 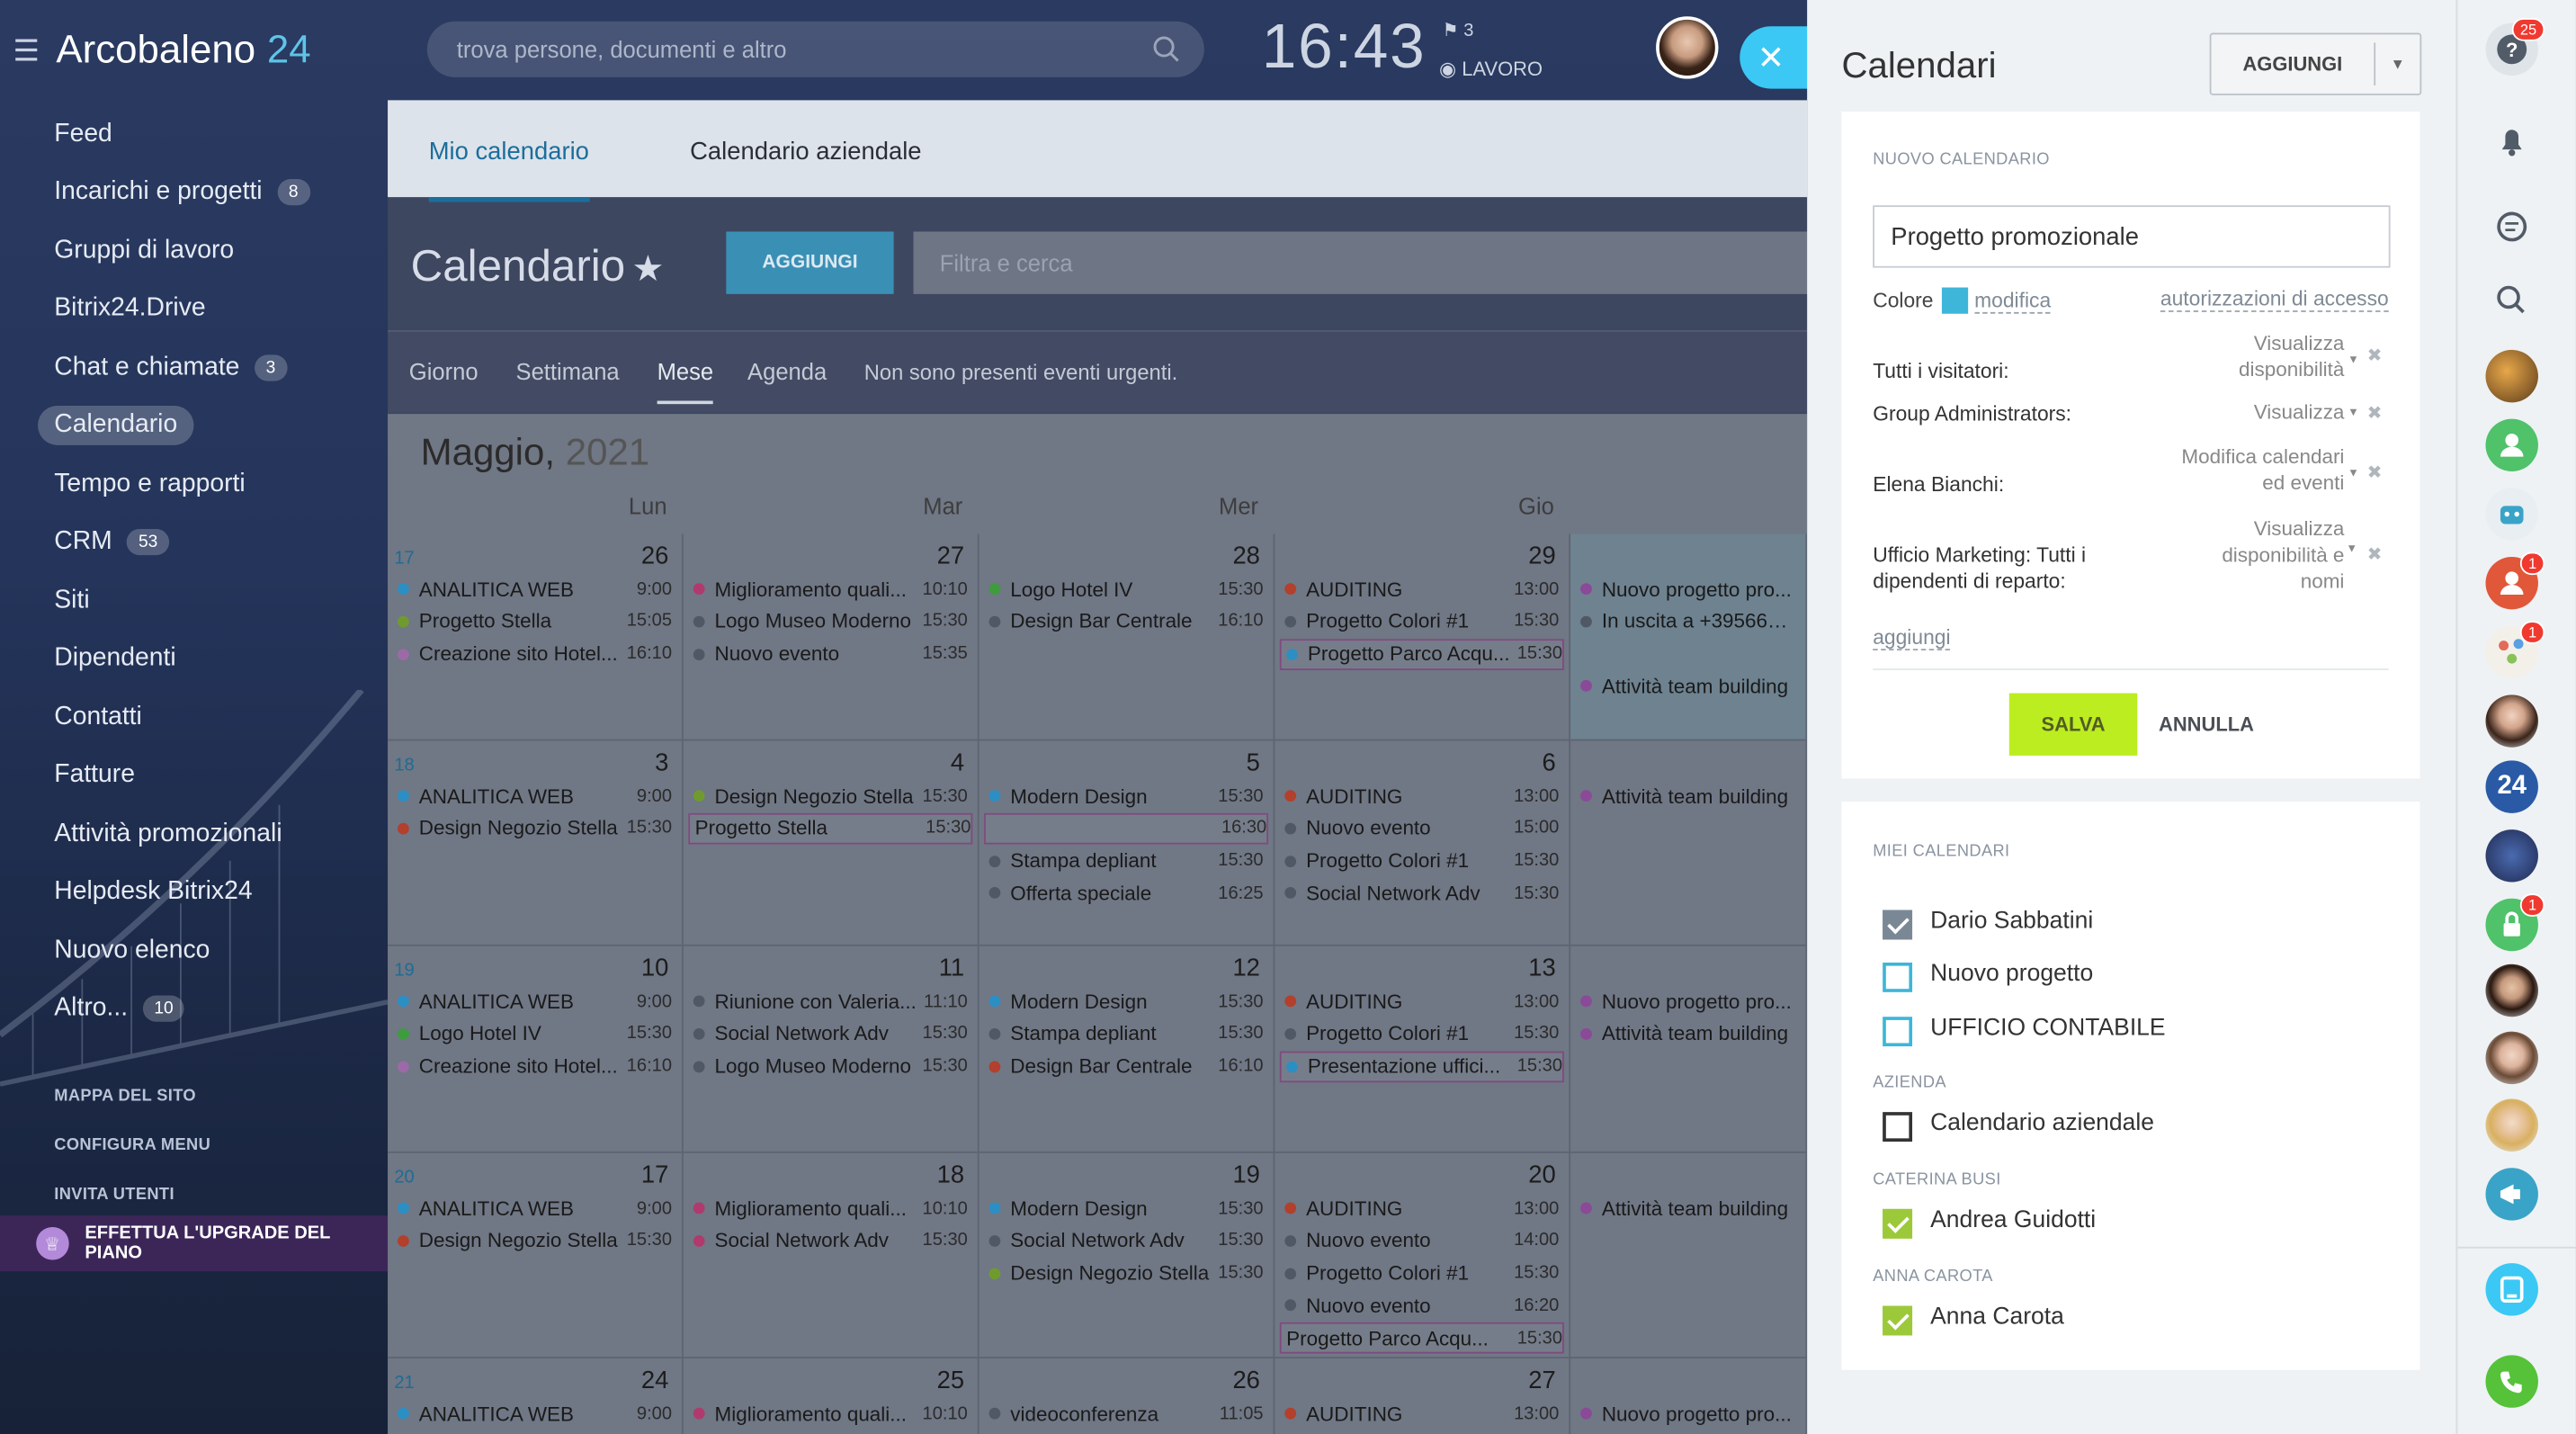 What do you see at coordinates (194, 1194) in the screenshot?
I see `invite-users-link: INVITA UTENTI` at bounding box center [194, 1194].